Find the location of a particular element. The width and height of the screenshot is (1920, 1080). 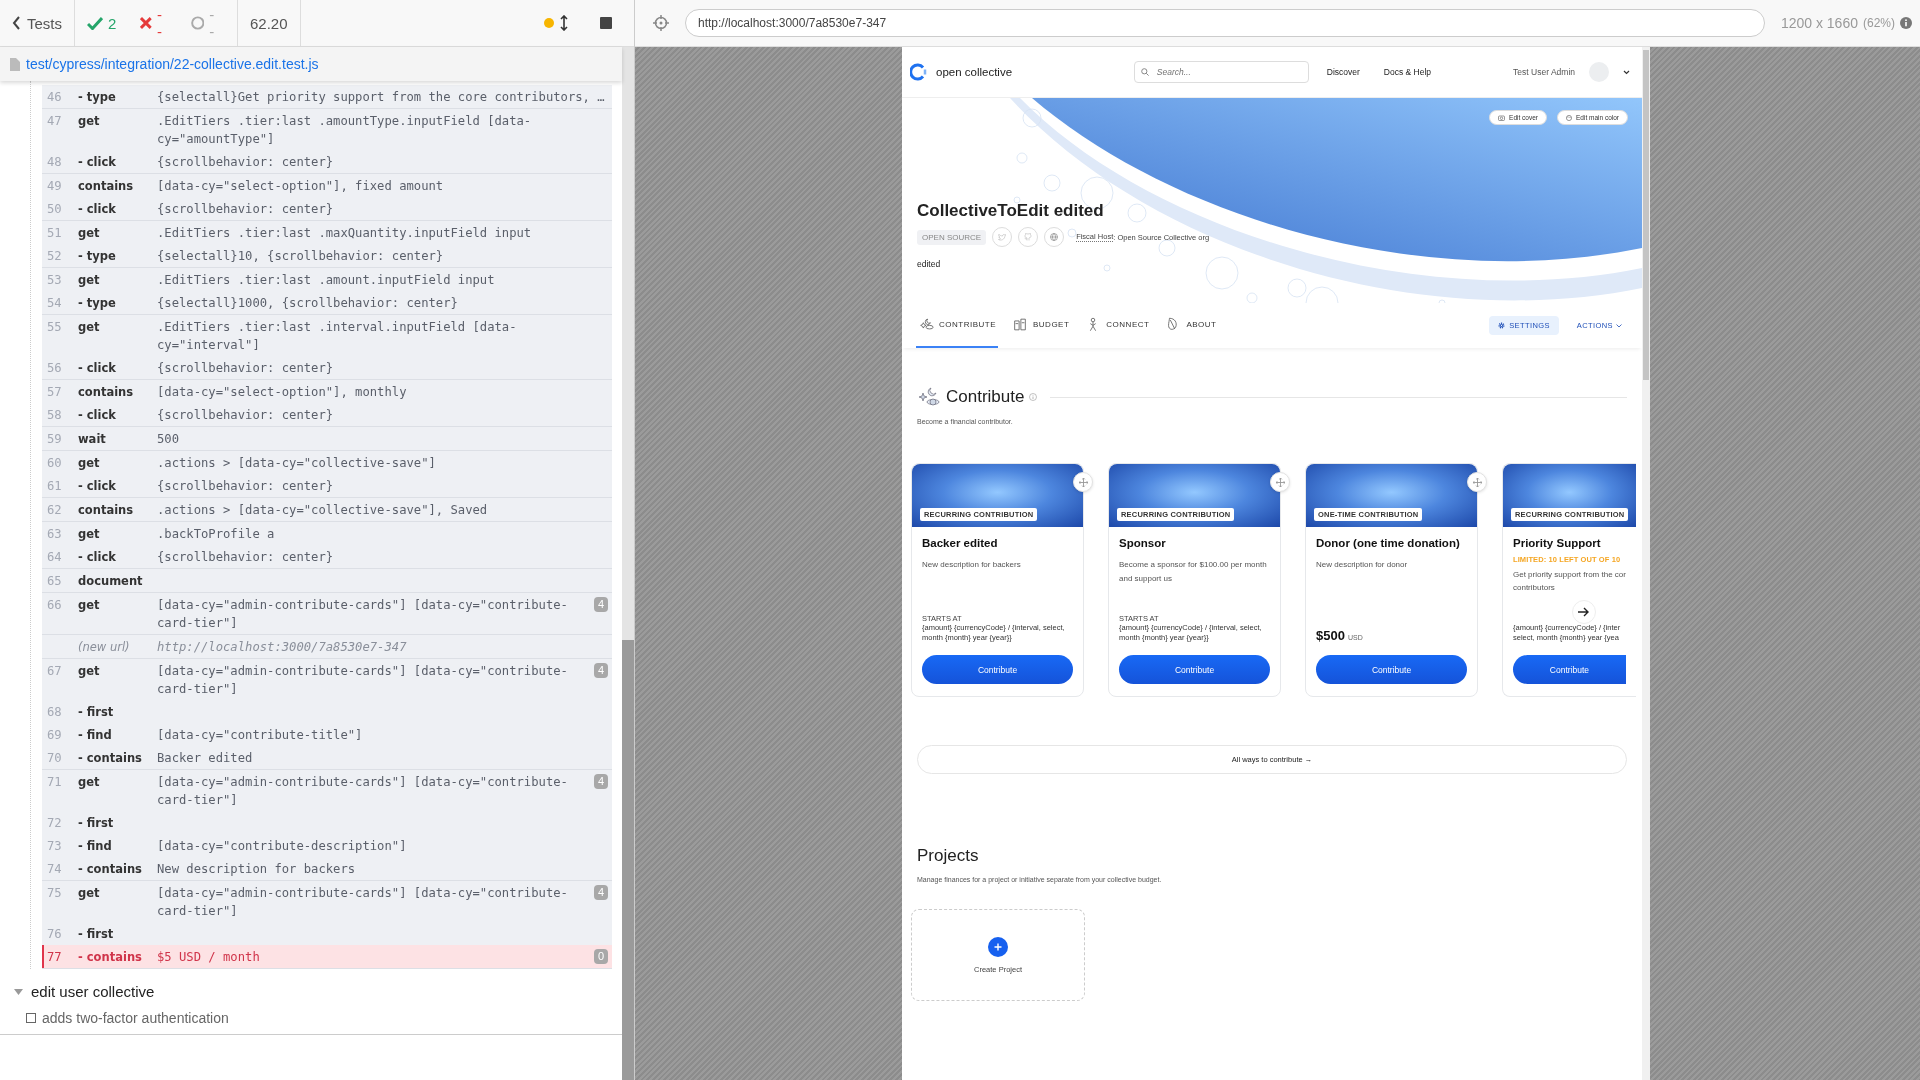

nav-link: Docs & Help is located at coordinates (1407, 72).